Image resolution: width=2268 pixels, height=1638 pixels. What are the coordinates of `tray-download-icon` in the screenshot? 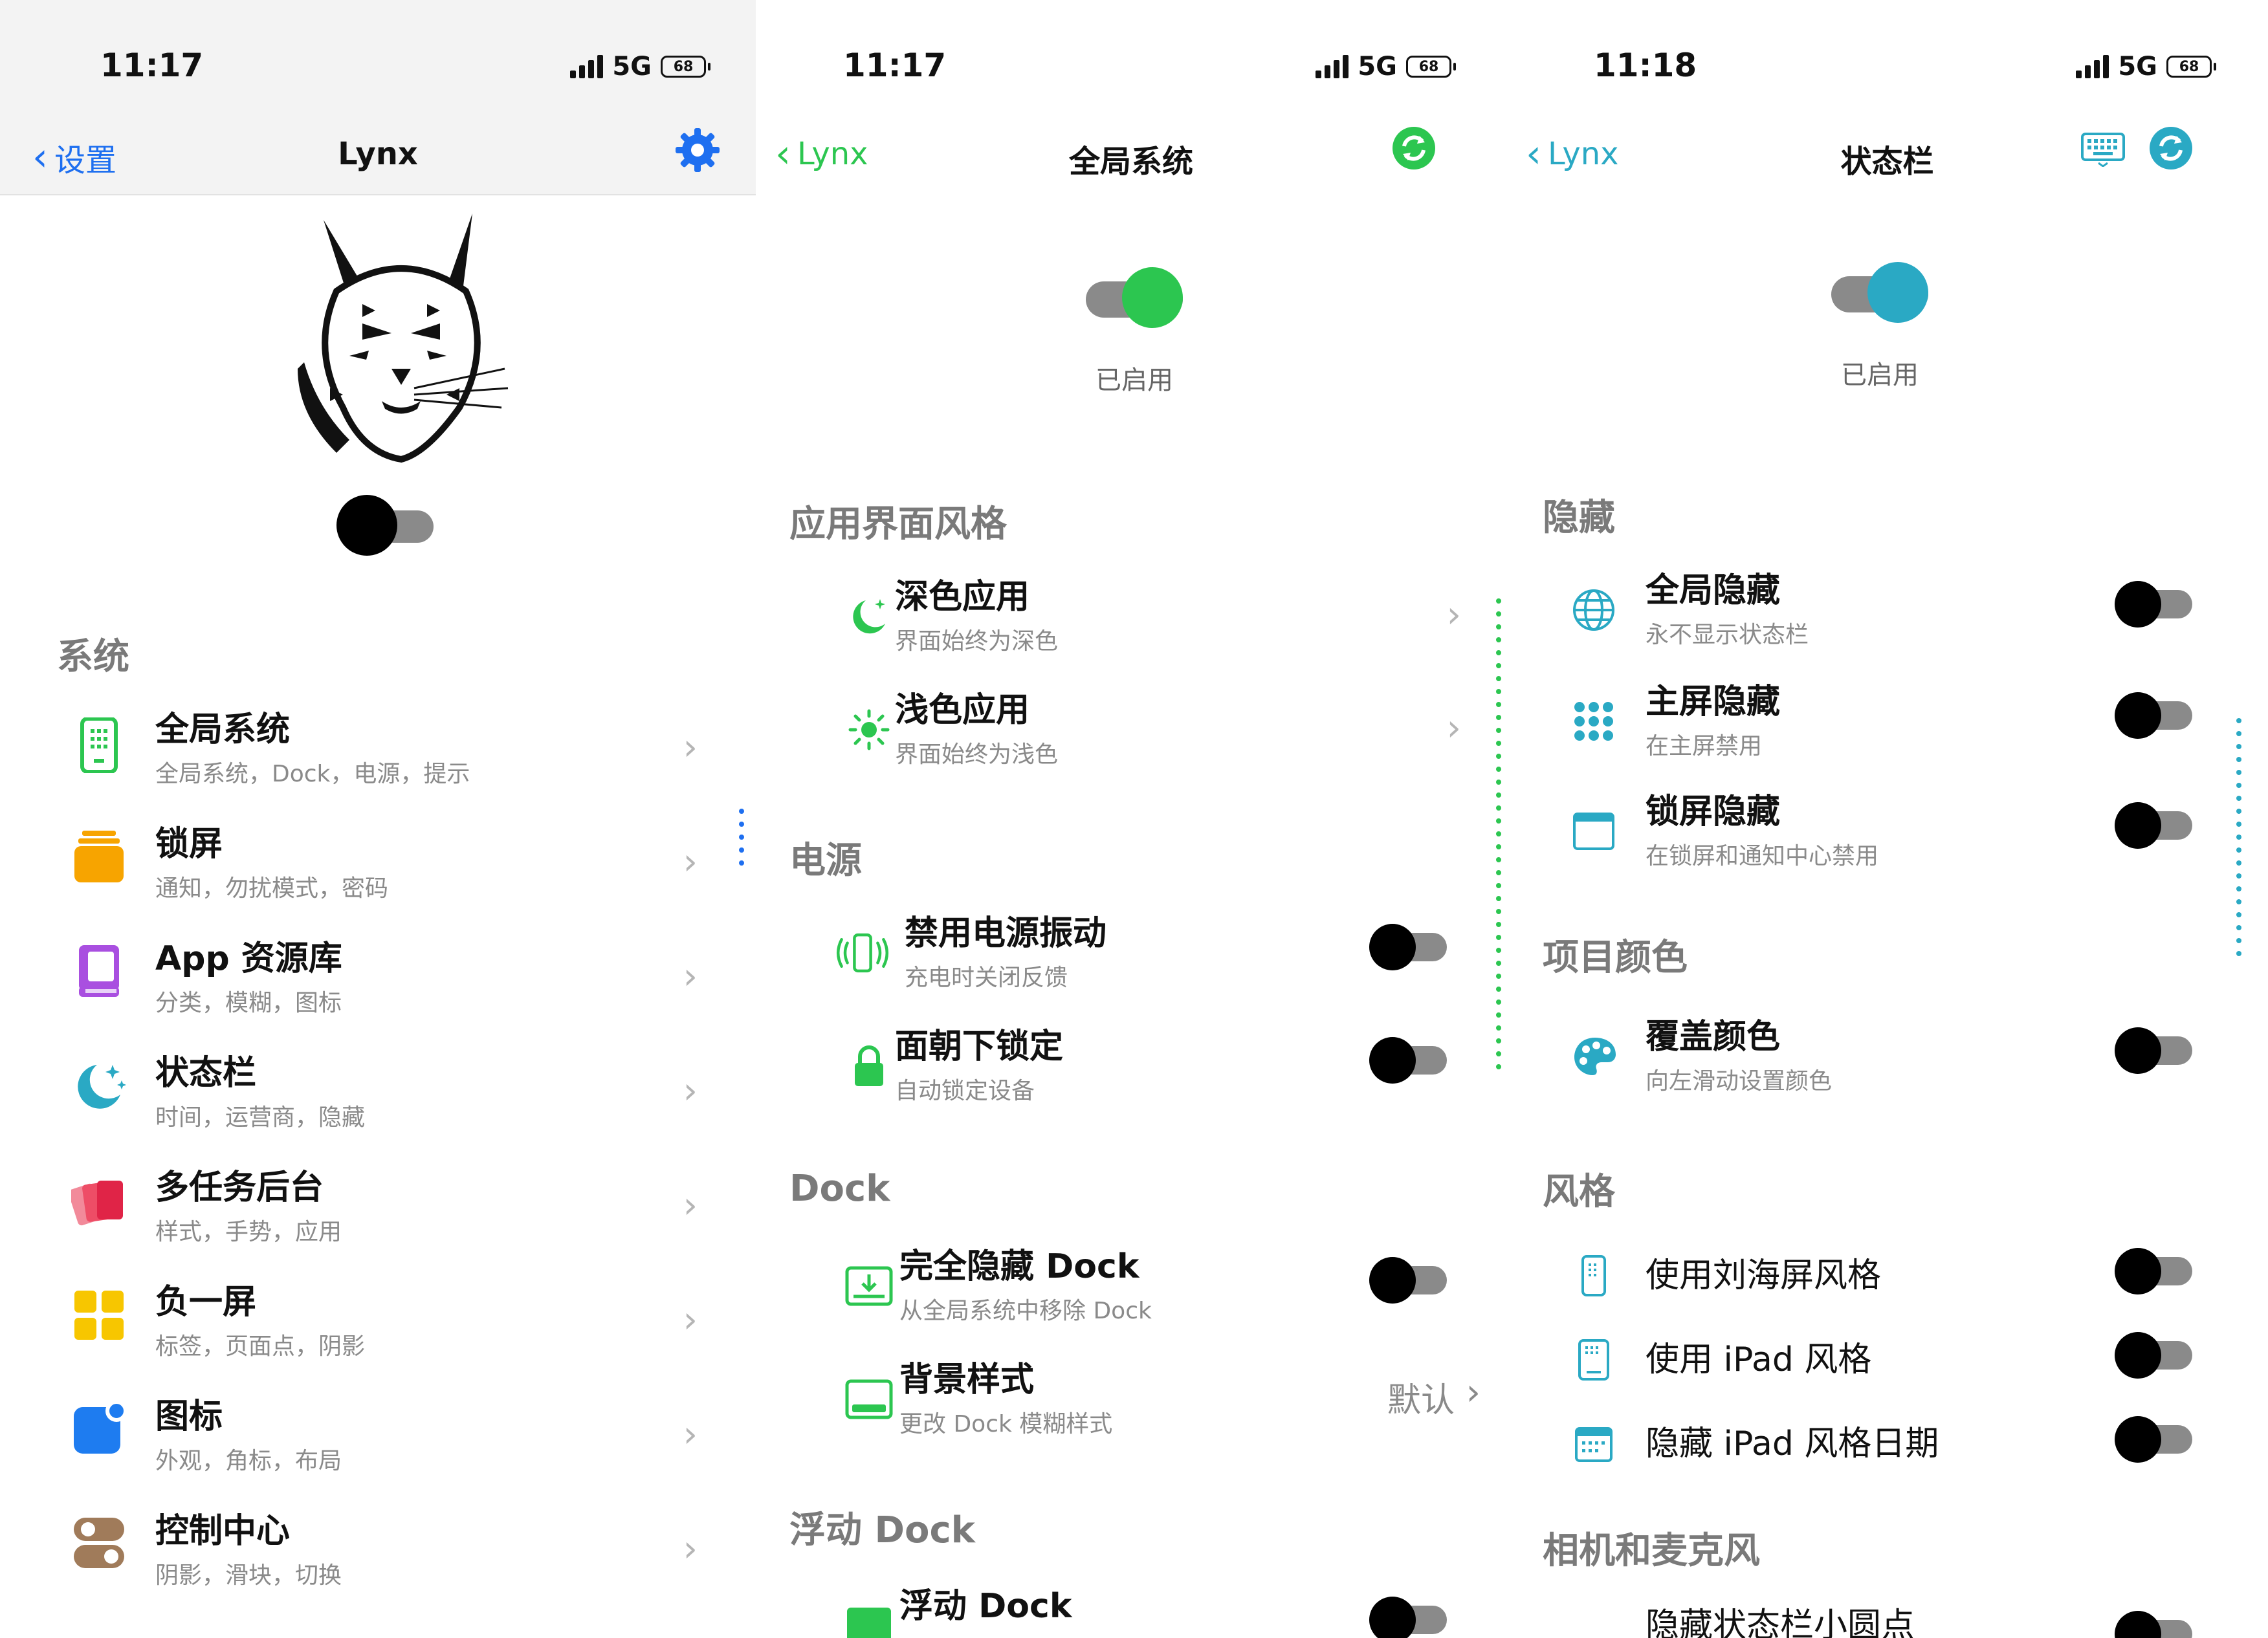 It's located at (869, 1286).